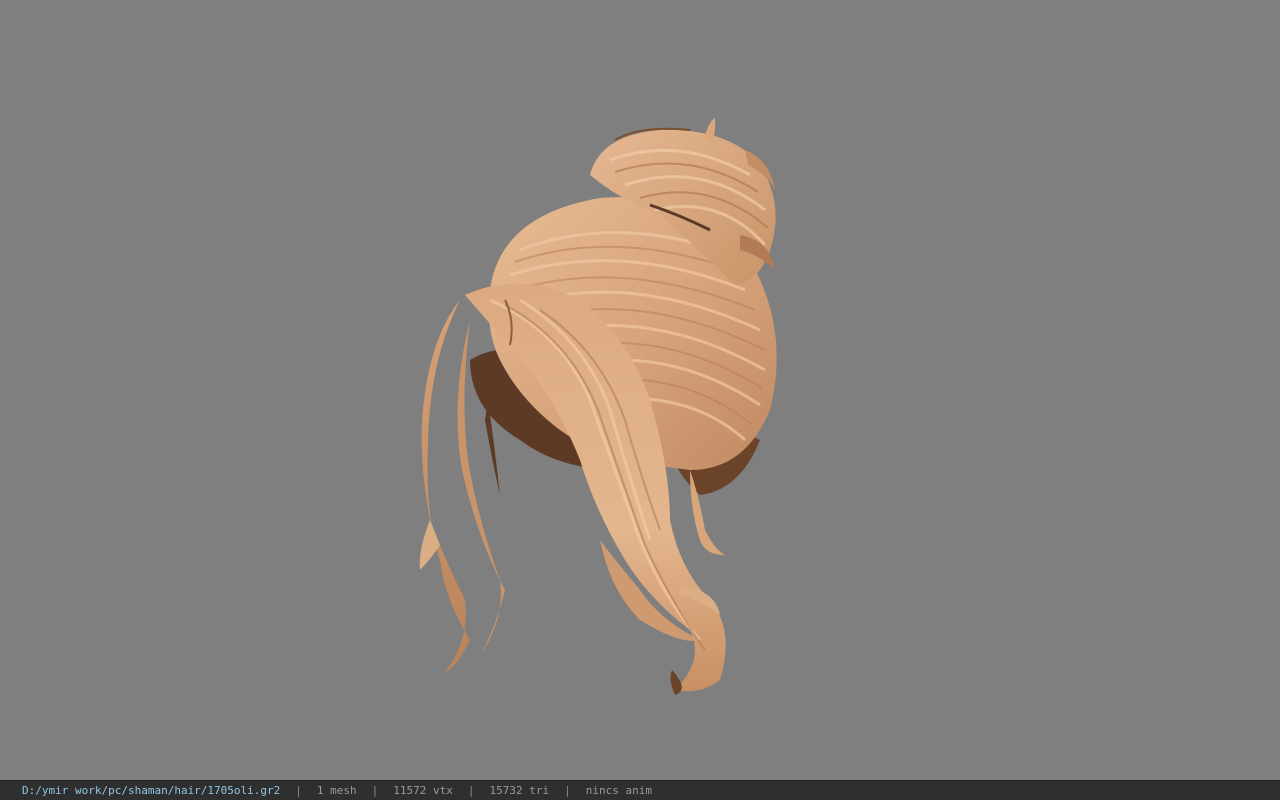 The width and height of the screenshot is (1280, 800). What do you see at coordinates (151, 790) in the screenshot?
I see `file-path: D:/ymir work/pc/shaman/hair/1705oli.gr2` at bounding box center [151, 790].